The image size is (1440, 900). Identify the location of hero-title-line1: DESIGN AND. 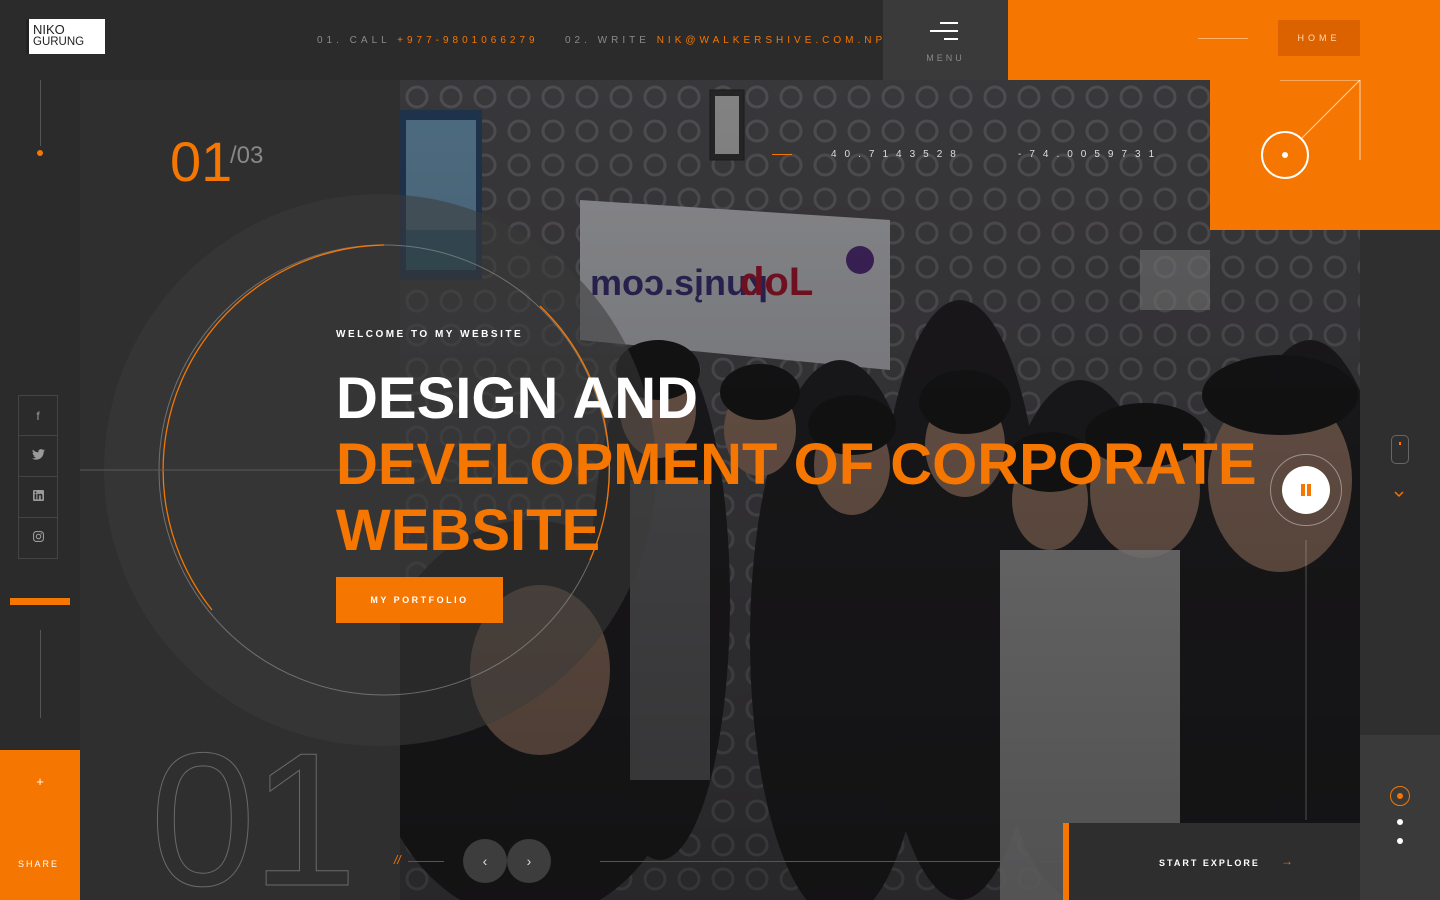
(517, 398).